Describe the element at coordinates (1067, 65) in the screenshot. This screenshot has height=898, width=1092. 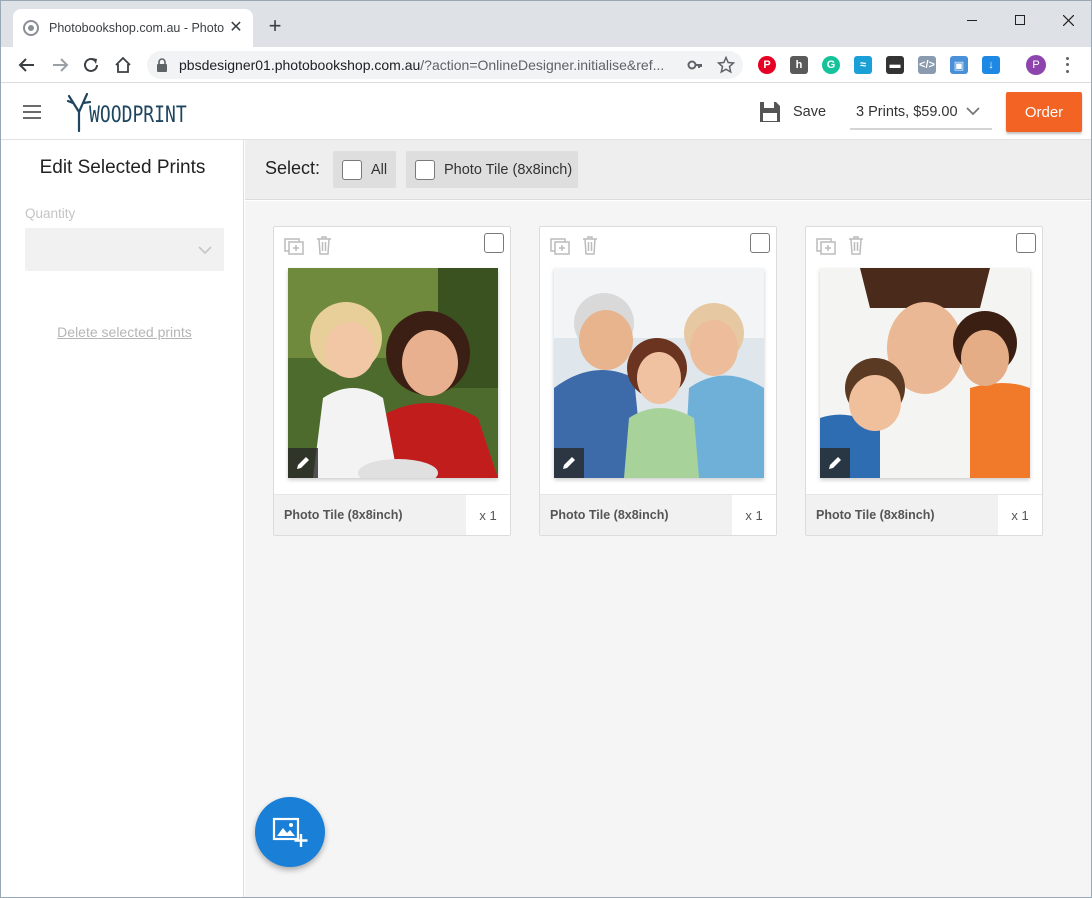
I see `browser-menu-icon` at that location.